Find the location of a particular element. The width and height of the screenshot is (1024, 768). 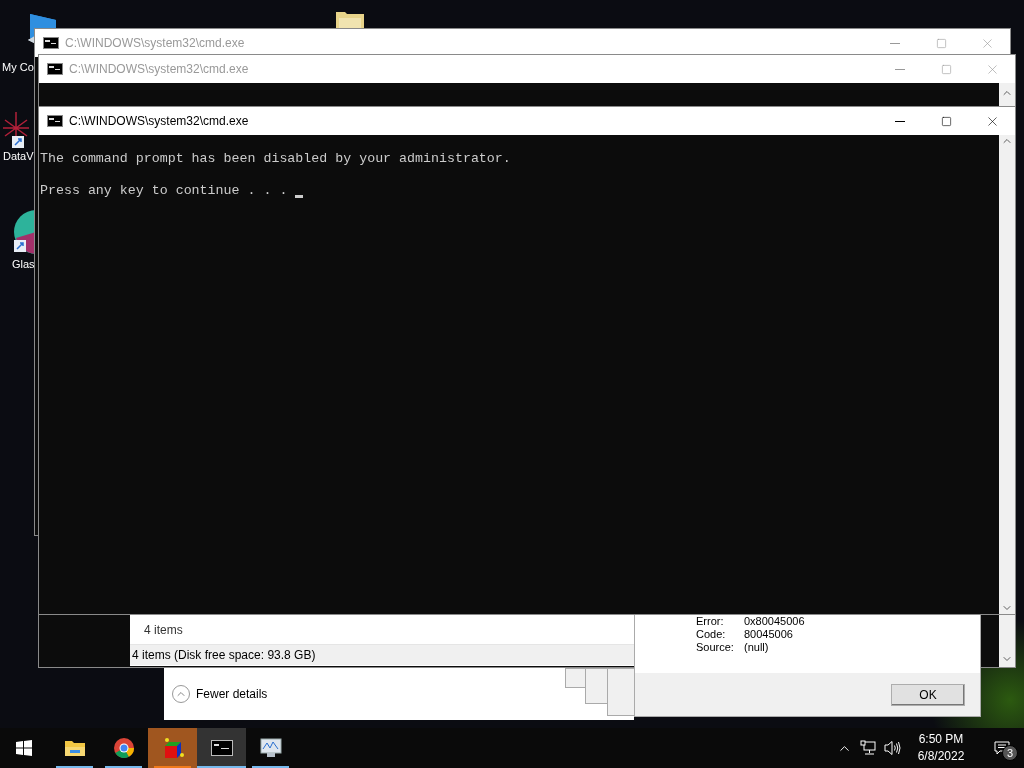

console-text: Press any key to continue . . . is located at coordinates (164, 191).